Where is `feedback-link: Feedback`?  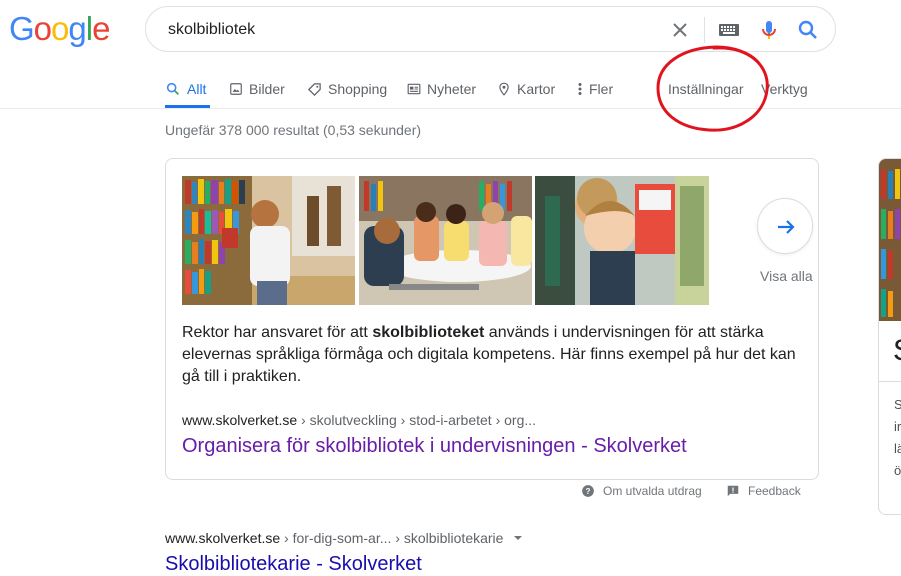 feedback-link: Feedback is located at coordinates (763, 491).